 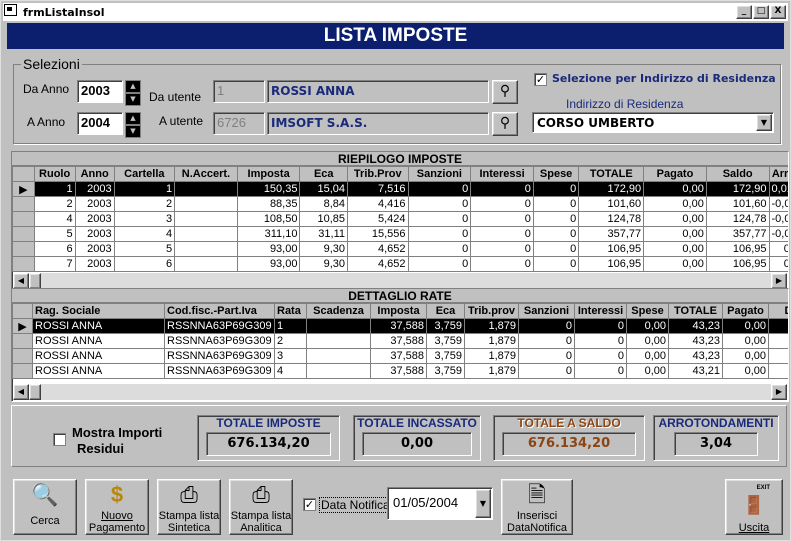 I want to click on nuovo-pagamento-button: $ Nuovo Pagamento, so click(x=117, y=507).